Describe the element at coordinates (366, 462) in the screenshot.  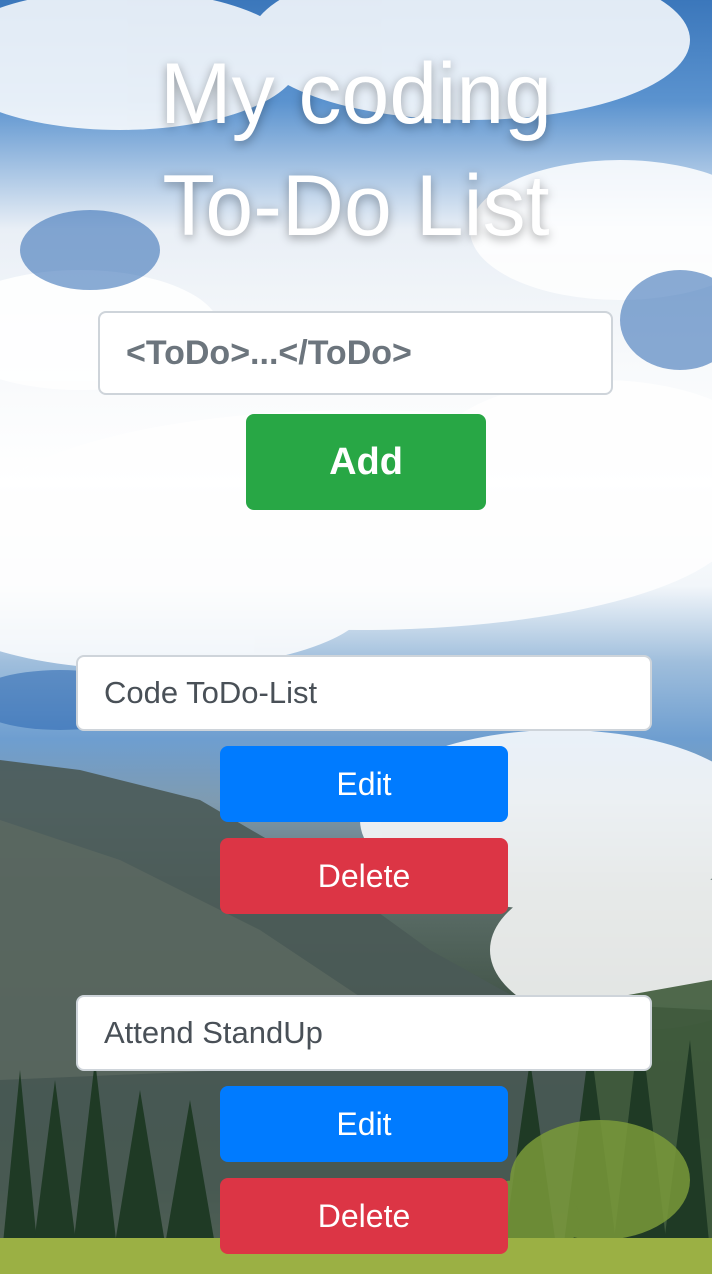
I see `add-button: Add` at that location.